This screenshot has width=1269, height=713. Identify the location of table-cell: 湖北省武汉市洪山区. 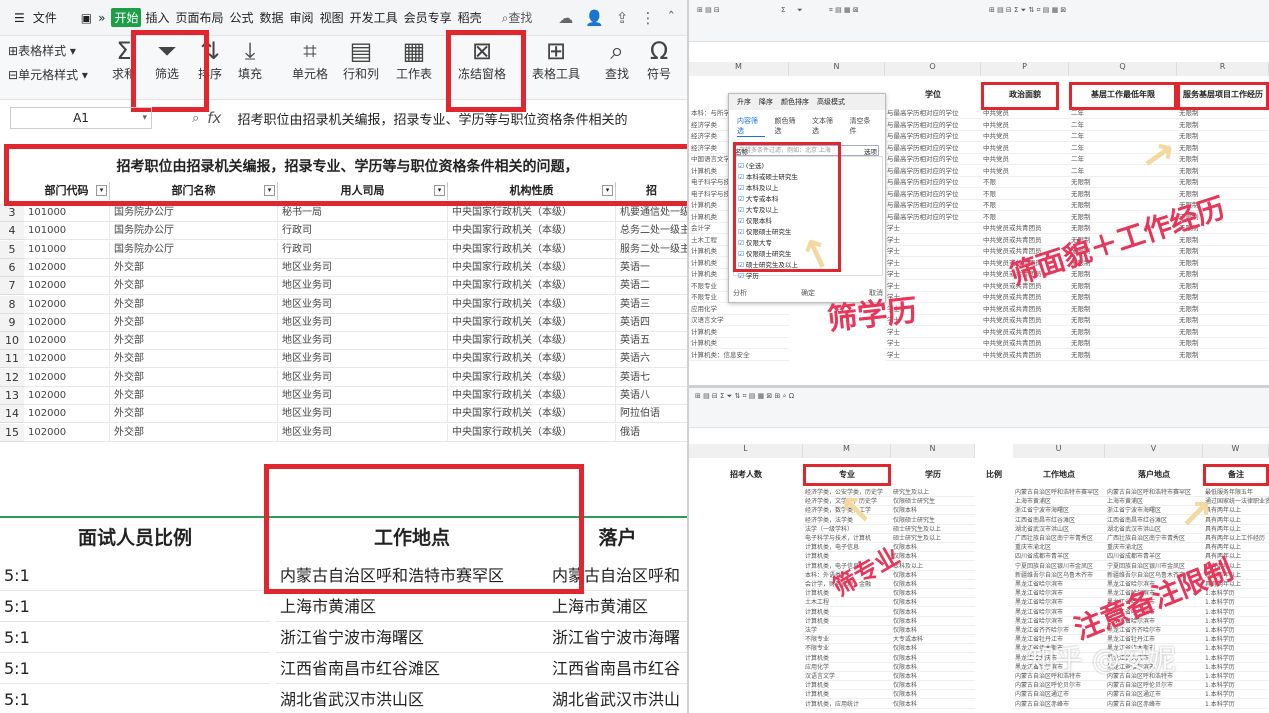
(1059, 529).